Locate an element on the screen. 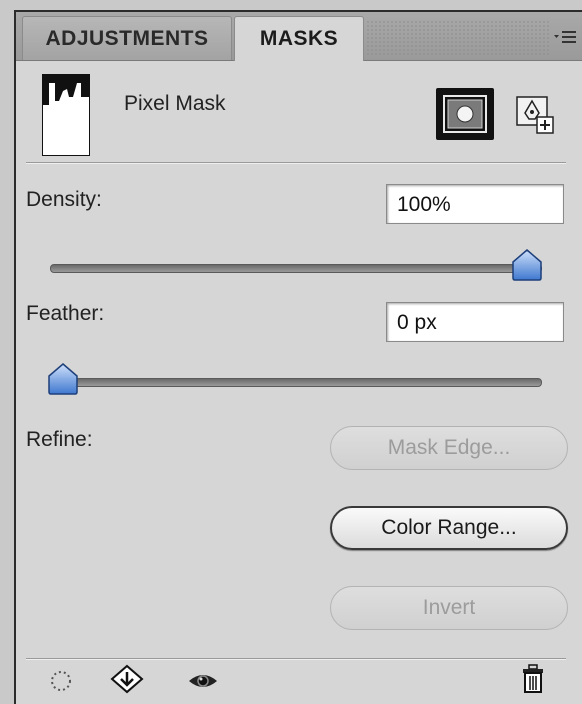 Image resolution: width=582 pixels, height=704 pixels. feather-slider-track is located at coordinates (296, 382).